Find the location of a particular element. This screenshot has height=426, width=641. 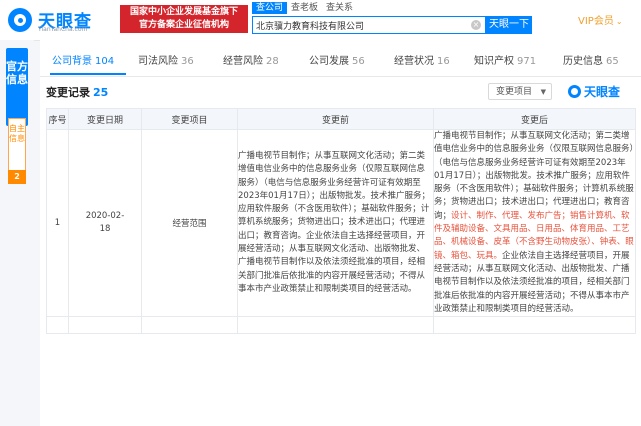

search-box: × is located at coordinates (369, 25).